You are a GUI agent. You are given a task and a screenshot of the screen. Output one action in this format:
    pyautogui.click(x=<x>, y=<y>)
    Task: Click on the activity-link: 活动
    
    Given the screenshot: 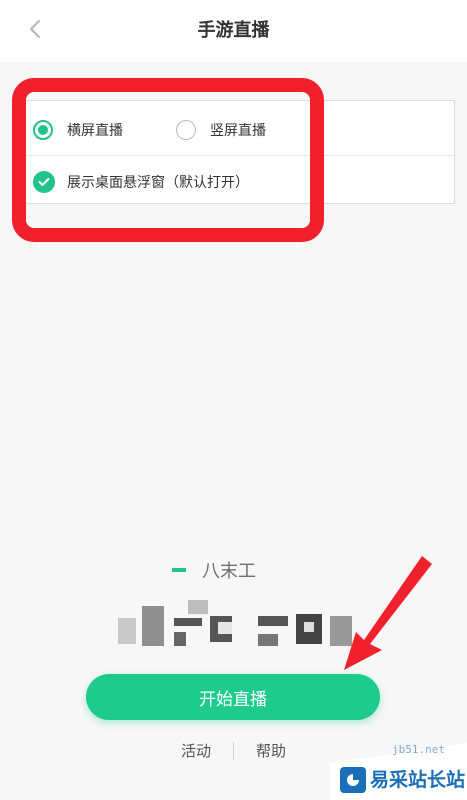 What is the action you would take?
    pyautogui.click(x=196, y=750)
    